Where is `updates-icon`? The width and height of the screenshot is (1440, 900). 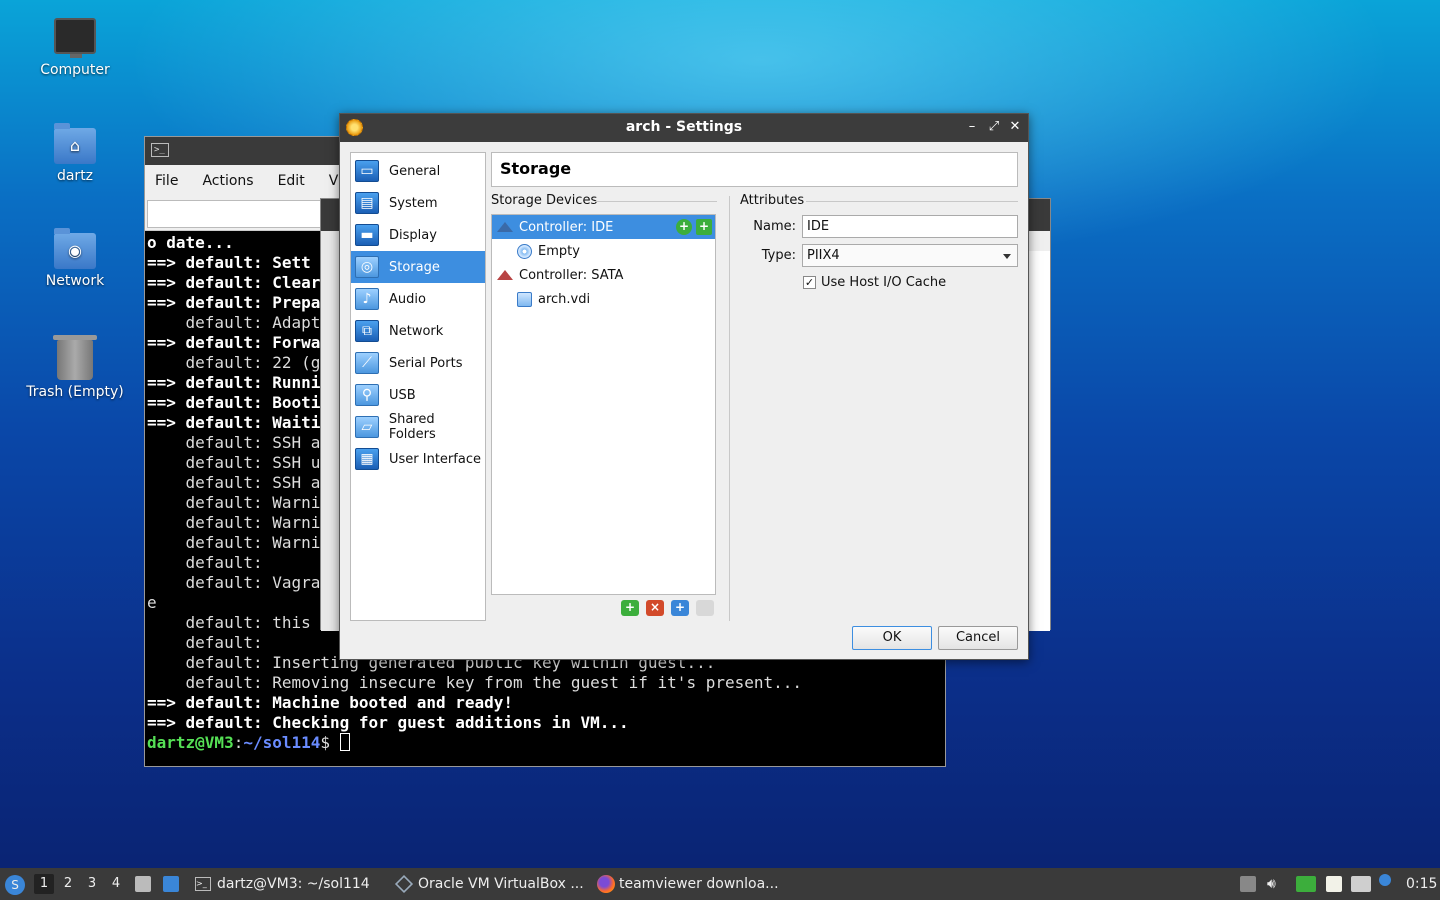 updates-icon is located at coordinates (1306, 884).